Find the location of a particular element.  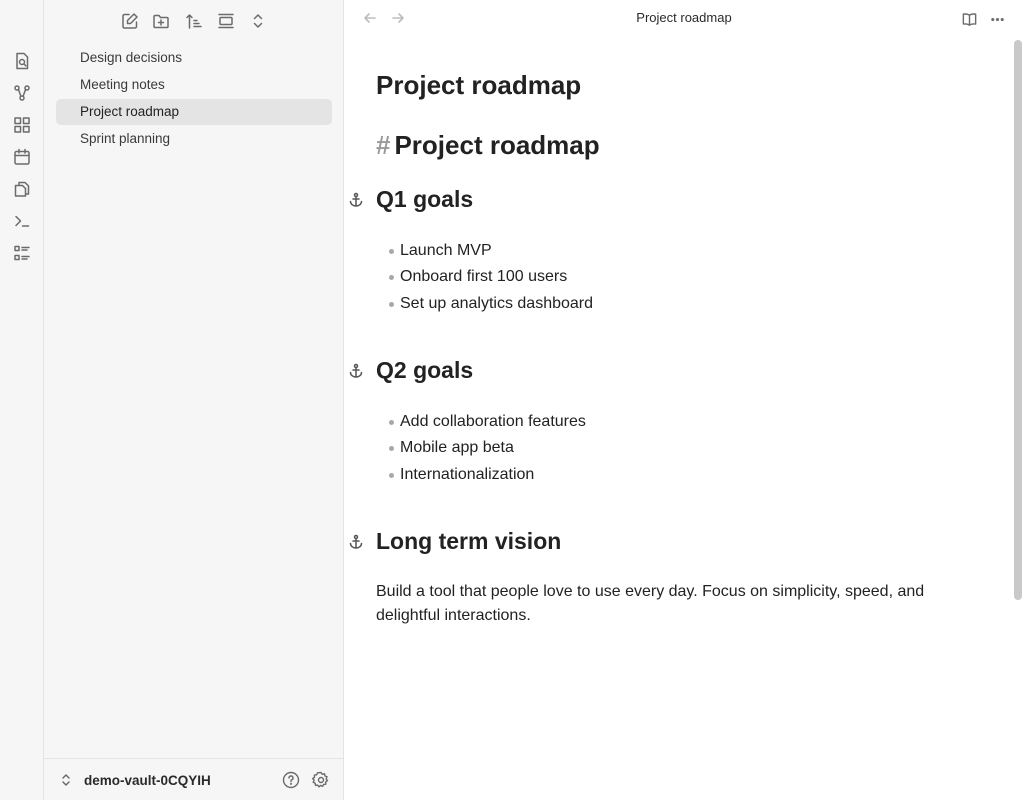

chevron-up-down-icon is located at coordinates (66, 780).